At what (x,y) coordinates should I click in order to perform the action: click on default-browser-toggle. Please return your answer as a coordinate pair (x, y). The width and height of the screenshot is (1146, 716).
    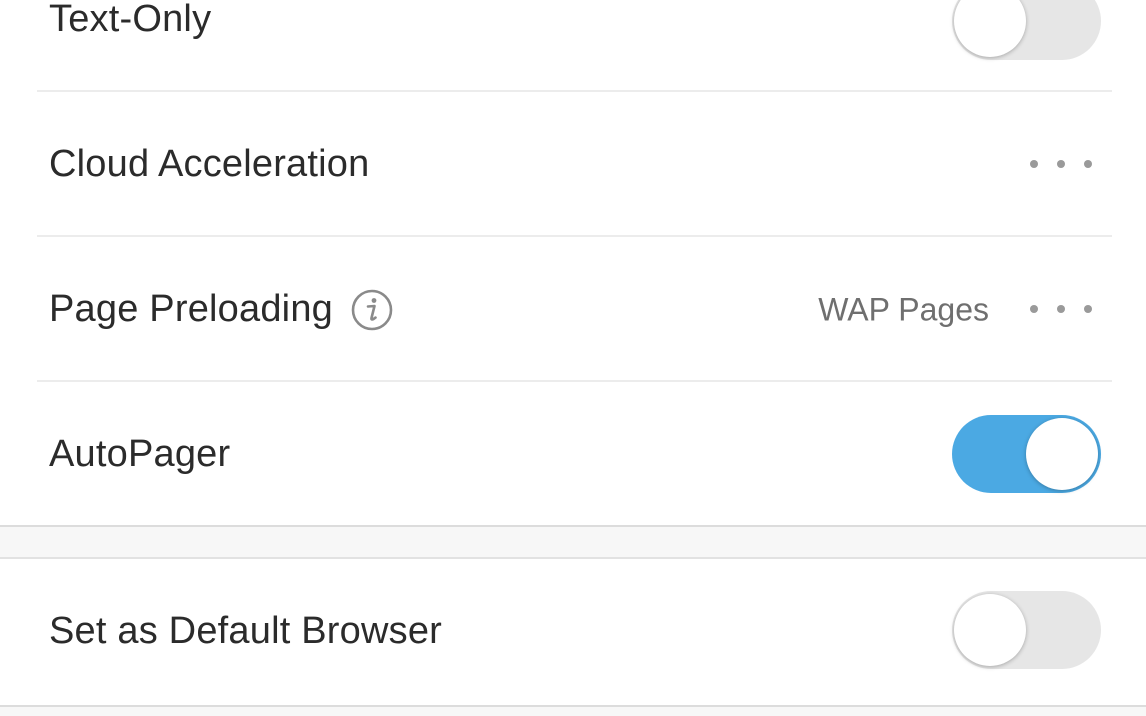
    Looking at the image, I should click on (1026, 630).